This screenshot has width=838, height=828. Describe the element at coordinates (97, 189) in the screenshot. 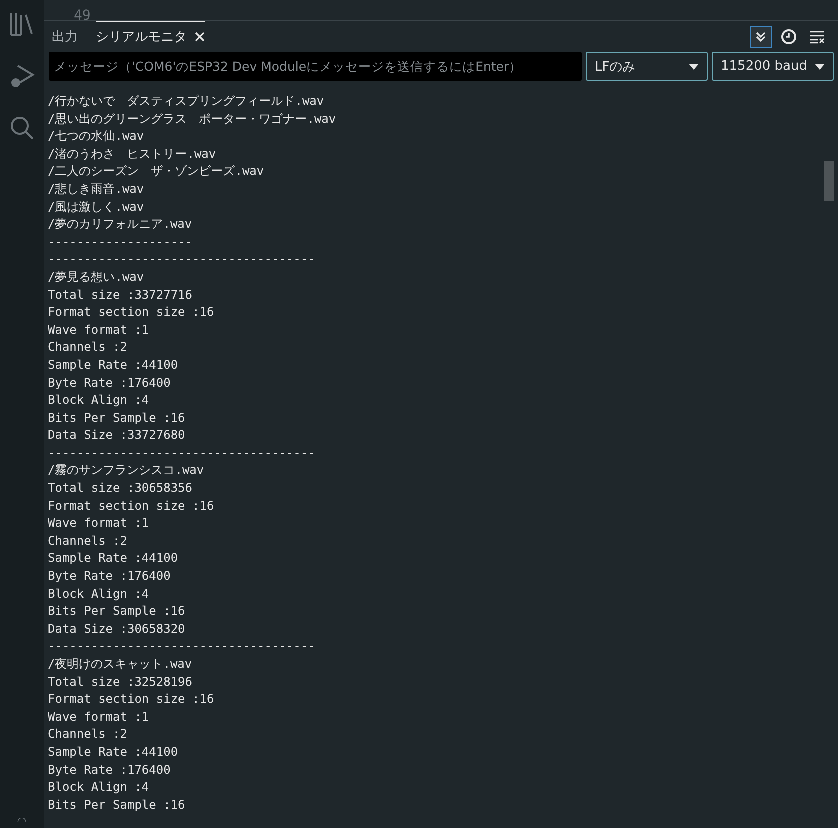

I see `output-line: /悲しき雨音.wav` at that location.